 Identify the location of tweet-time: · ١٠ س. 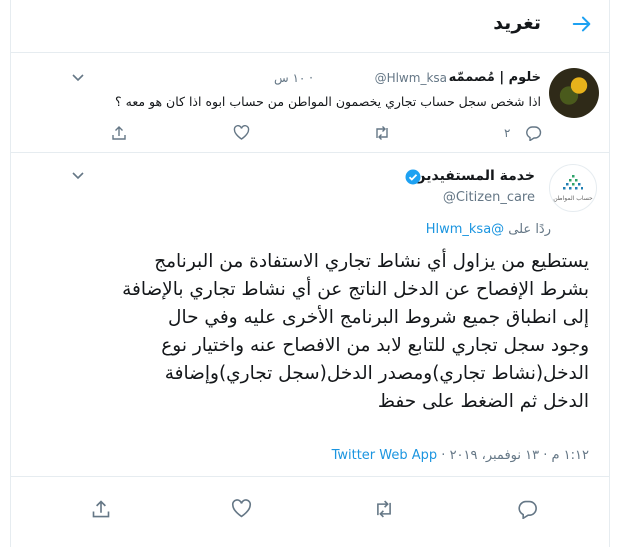
(293, 78).